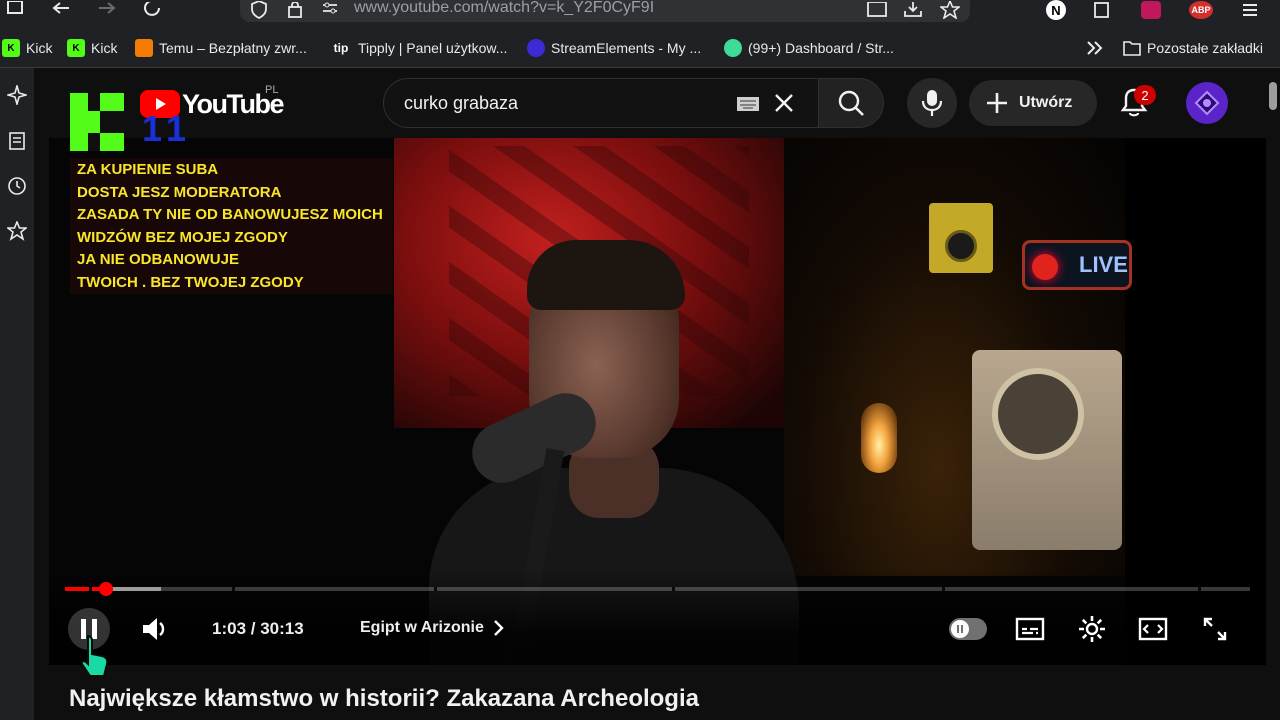 This screenshot has height=720, width=1280. What do you see at coordinates (272, 90) in the screenshot?
I see `youtube-region: PL` at bounding box center [272, 90].